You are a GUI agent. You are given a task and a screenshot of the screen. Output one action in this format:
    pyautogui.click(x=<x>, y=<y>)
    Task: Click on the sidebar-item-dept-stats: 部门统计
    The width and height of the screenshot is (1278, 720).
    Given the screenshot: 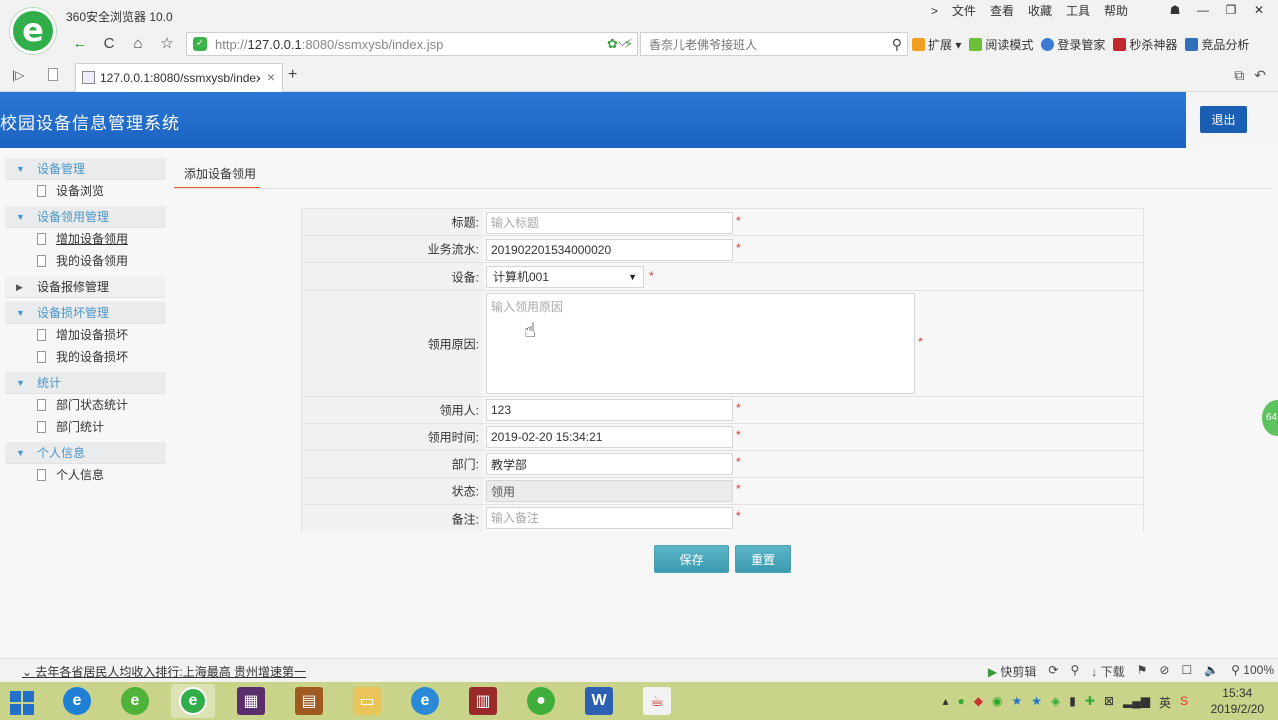 What is the action you would take?
    pyautogui.click(x=85, y=427)
    